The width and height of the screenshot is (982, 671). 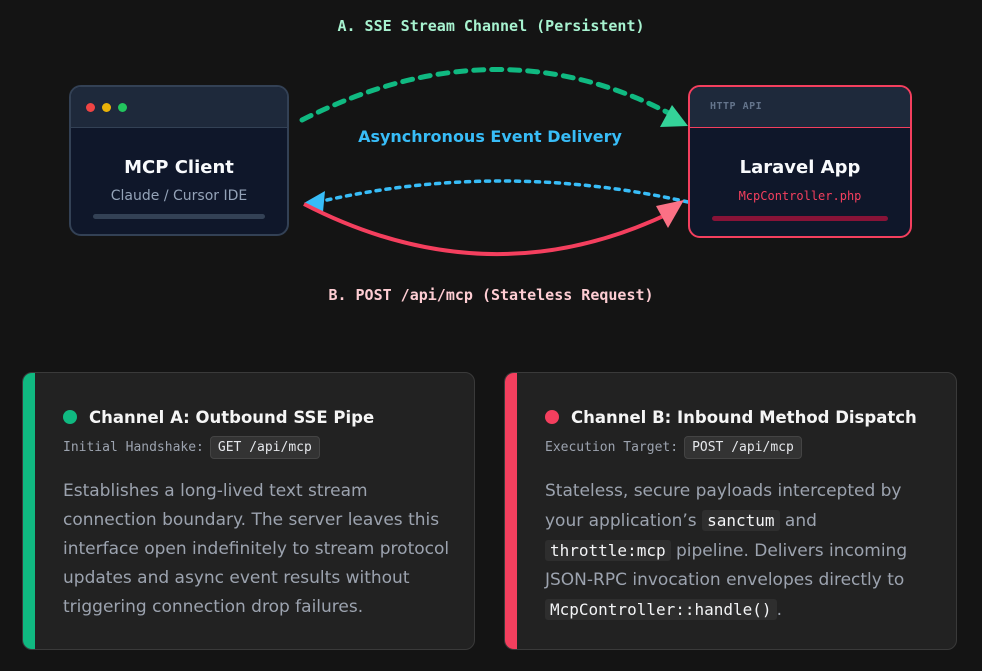 I want to click on sse-channel-label: A. SSE Stream Channel (Persistent), so click(x=491, y=26).